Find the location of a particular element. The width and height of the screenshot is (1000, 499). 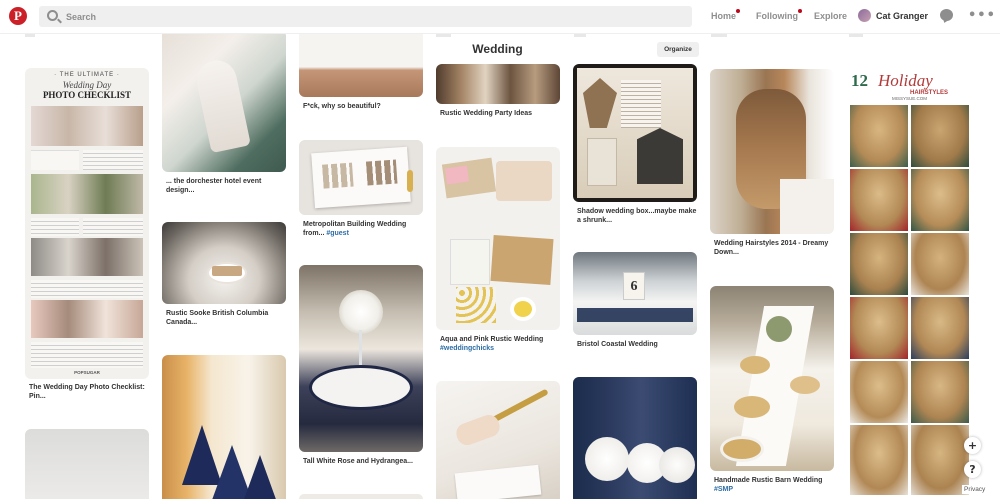

nav-home-label: Home is located at coordinates (724, 16).